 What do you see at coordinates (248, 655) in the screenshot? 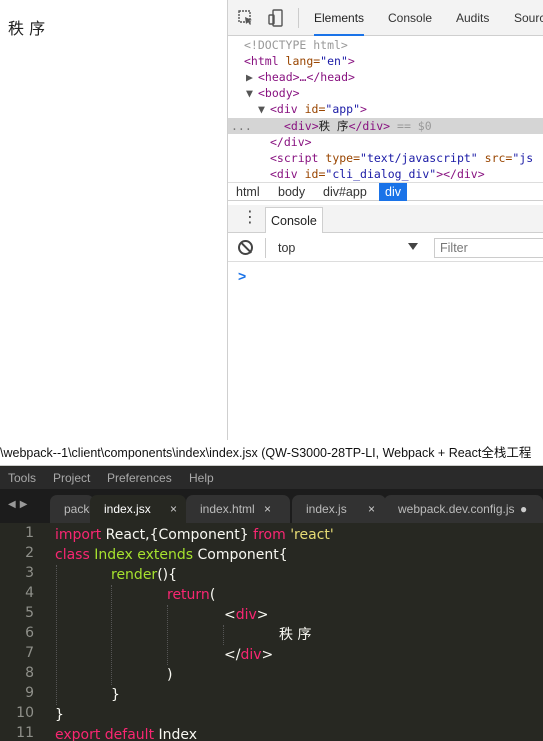
I see `code-line-7: </div>` at bounding box center [248, 655].